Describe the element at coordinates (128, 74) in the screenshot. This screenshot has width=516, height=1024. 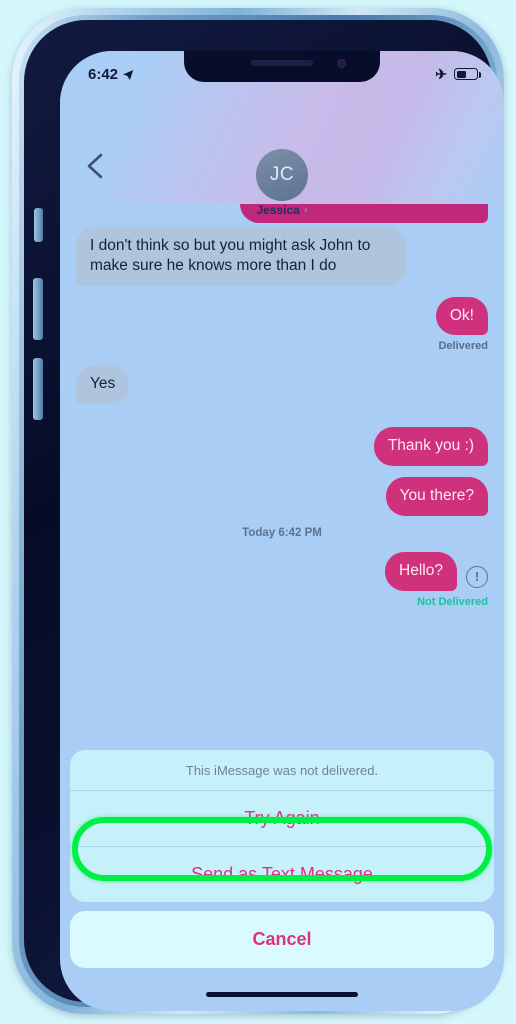
I see `location-arrow-icon` at that location.